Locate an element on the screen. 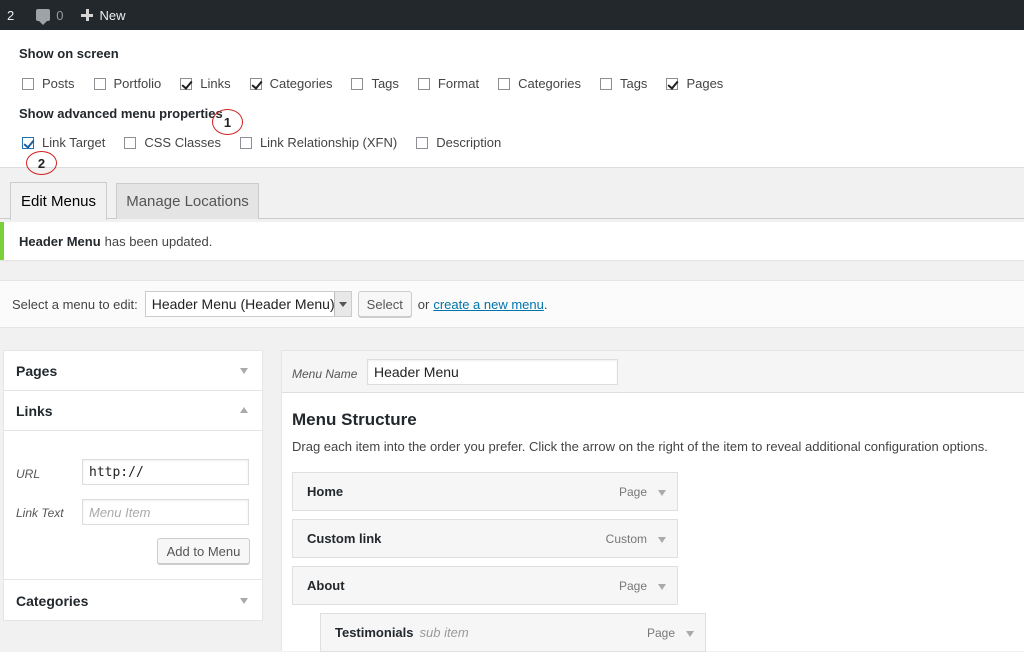 The height and width of the screenshot is (652, 1024). updates-item: 2 is located at coordinates (10, 15).